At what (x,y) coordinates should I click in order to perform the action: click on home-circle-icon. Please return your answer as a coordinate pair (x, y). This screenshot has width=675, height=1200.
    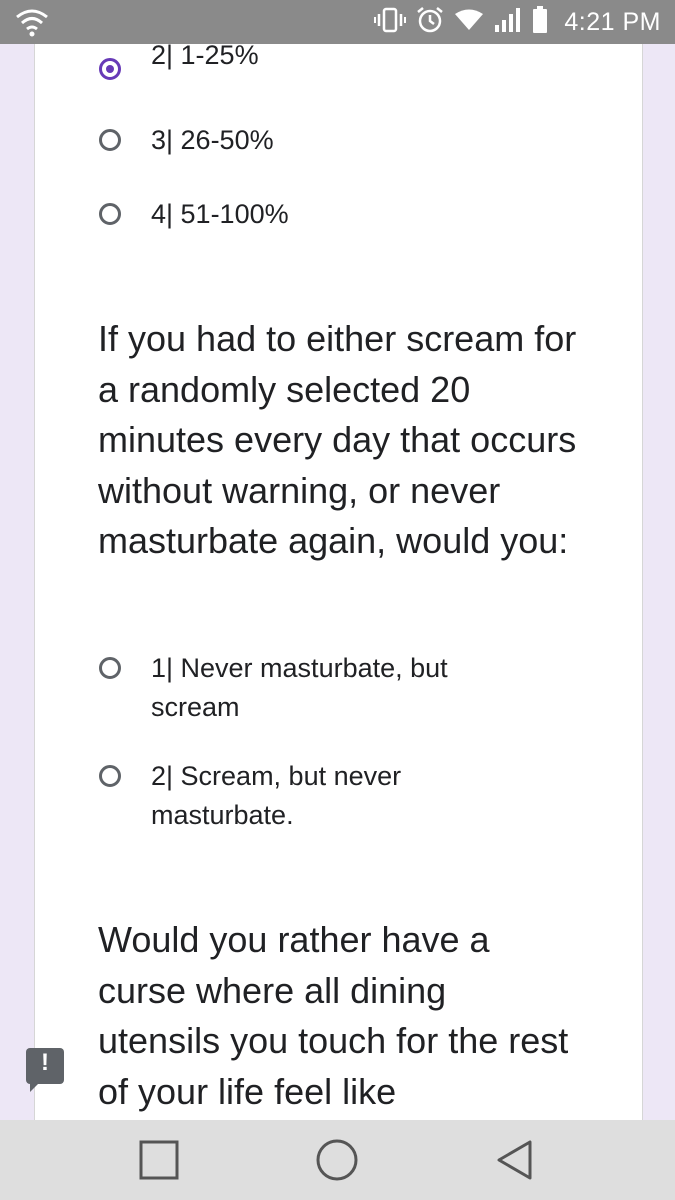
    Looking at the image, I should click on (337, 1160).